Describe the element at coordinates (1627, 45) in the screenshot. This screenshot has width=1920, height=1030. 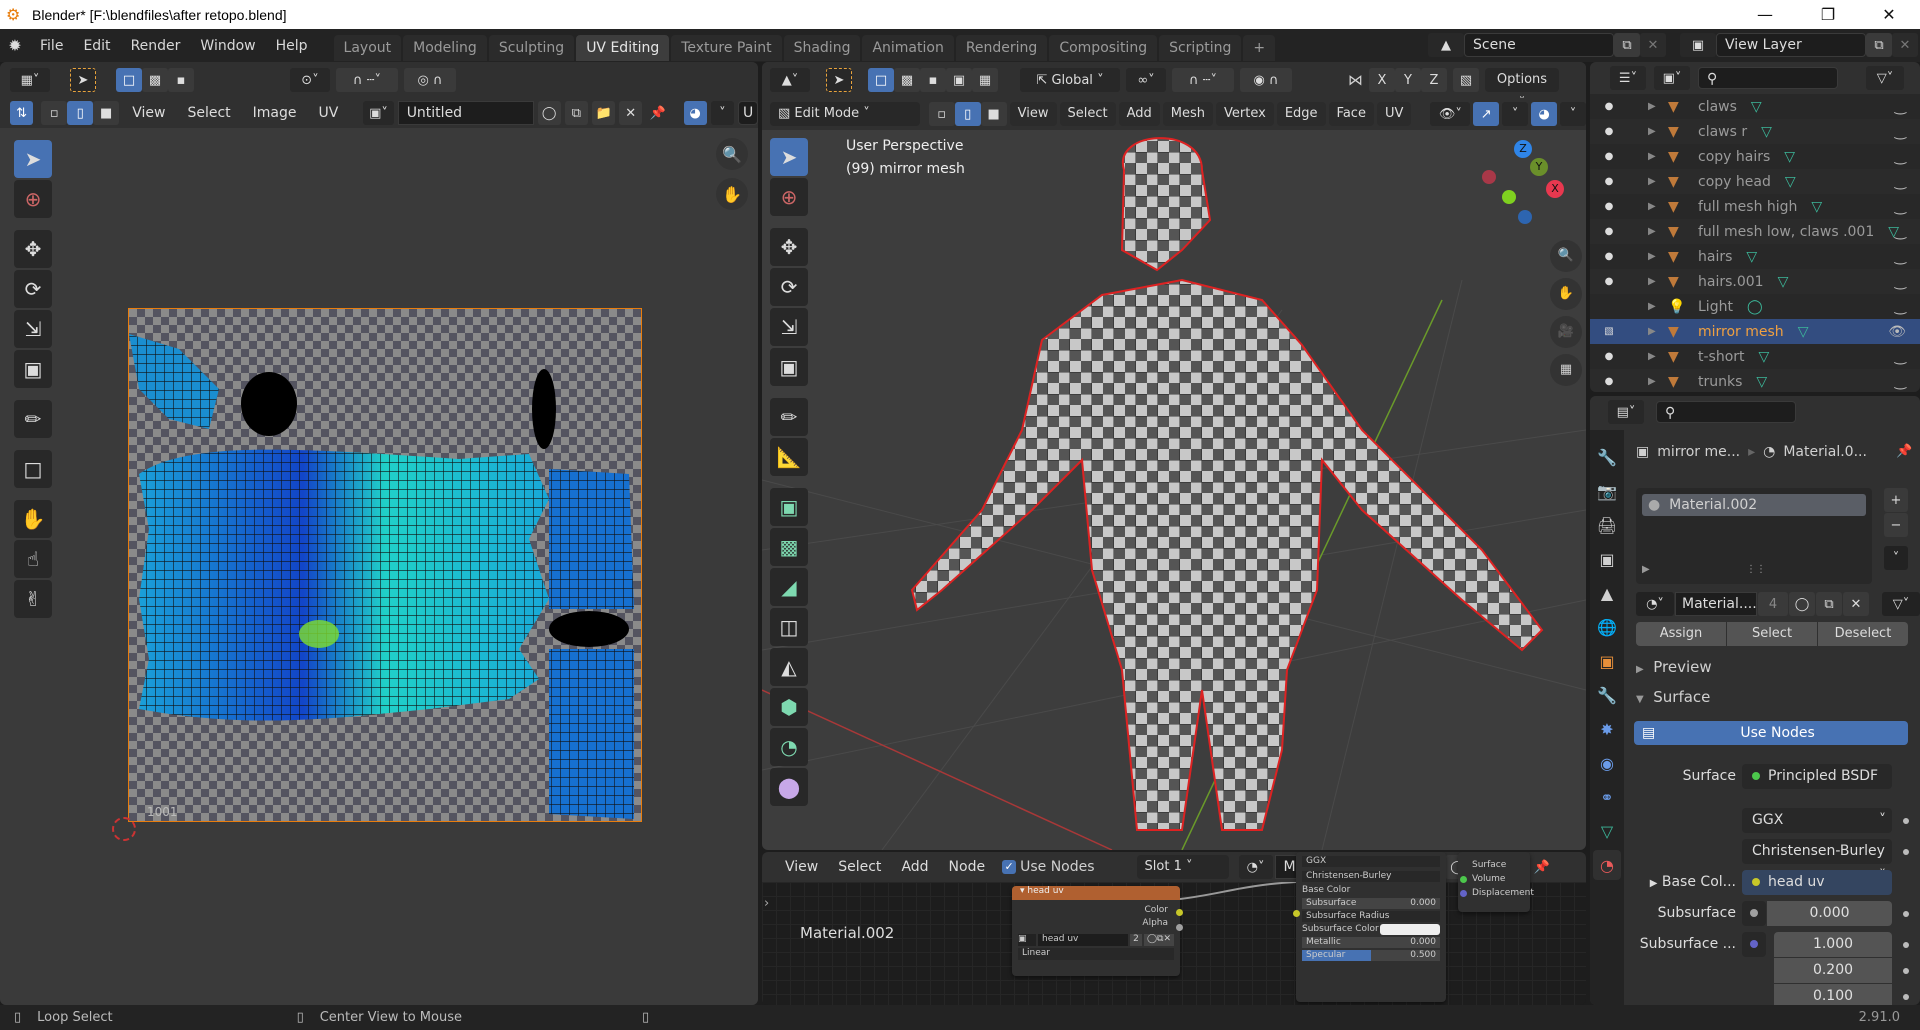
I see `new-scene-icon: ⧉` at that location.